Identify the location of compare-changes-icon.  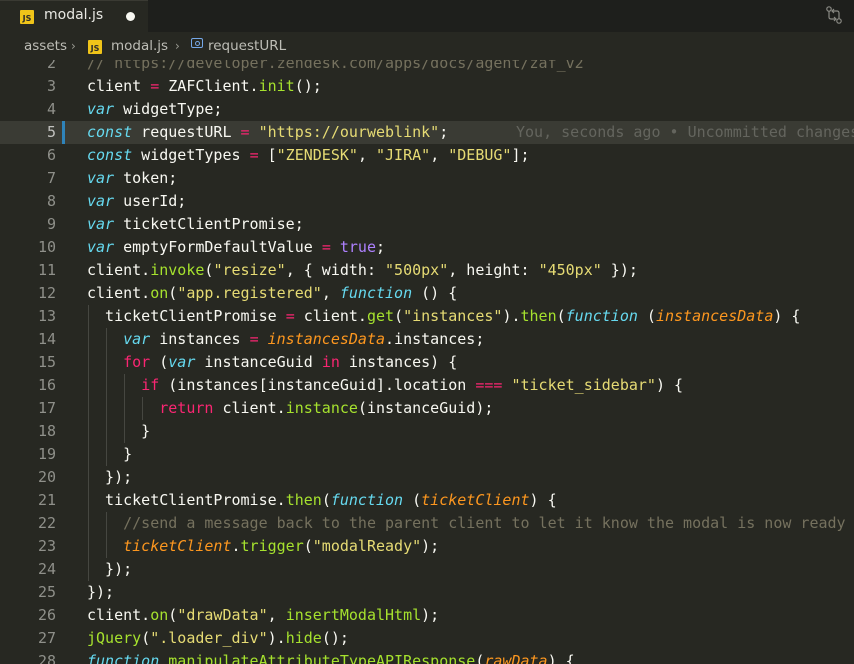
(834, 15).